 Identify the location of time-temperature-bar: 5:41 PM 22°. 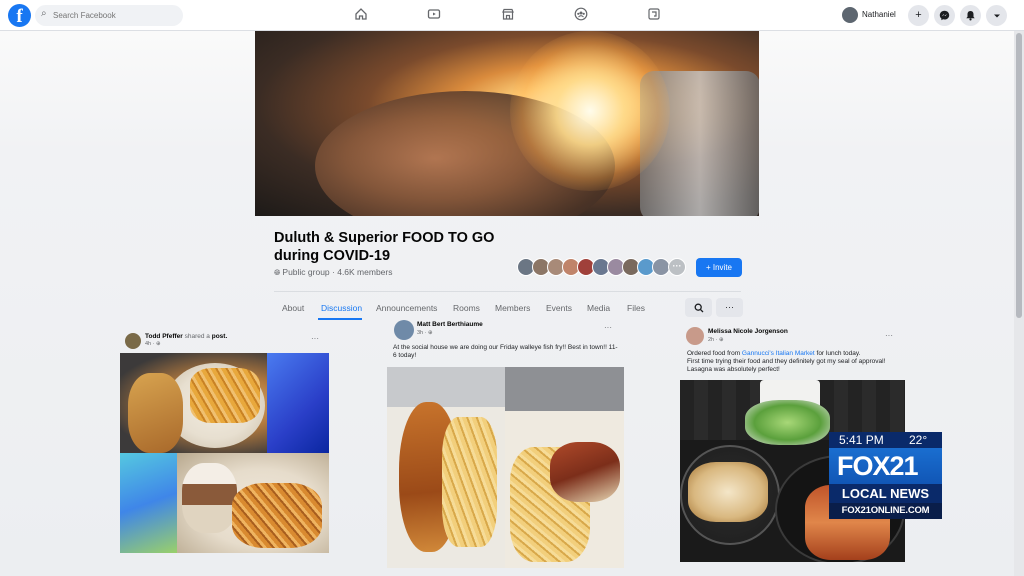
(885, 440).